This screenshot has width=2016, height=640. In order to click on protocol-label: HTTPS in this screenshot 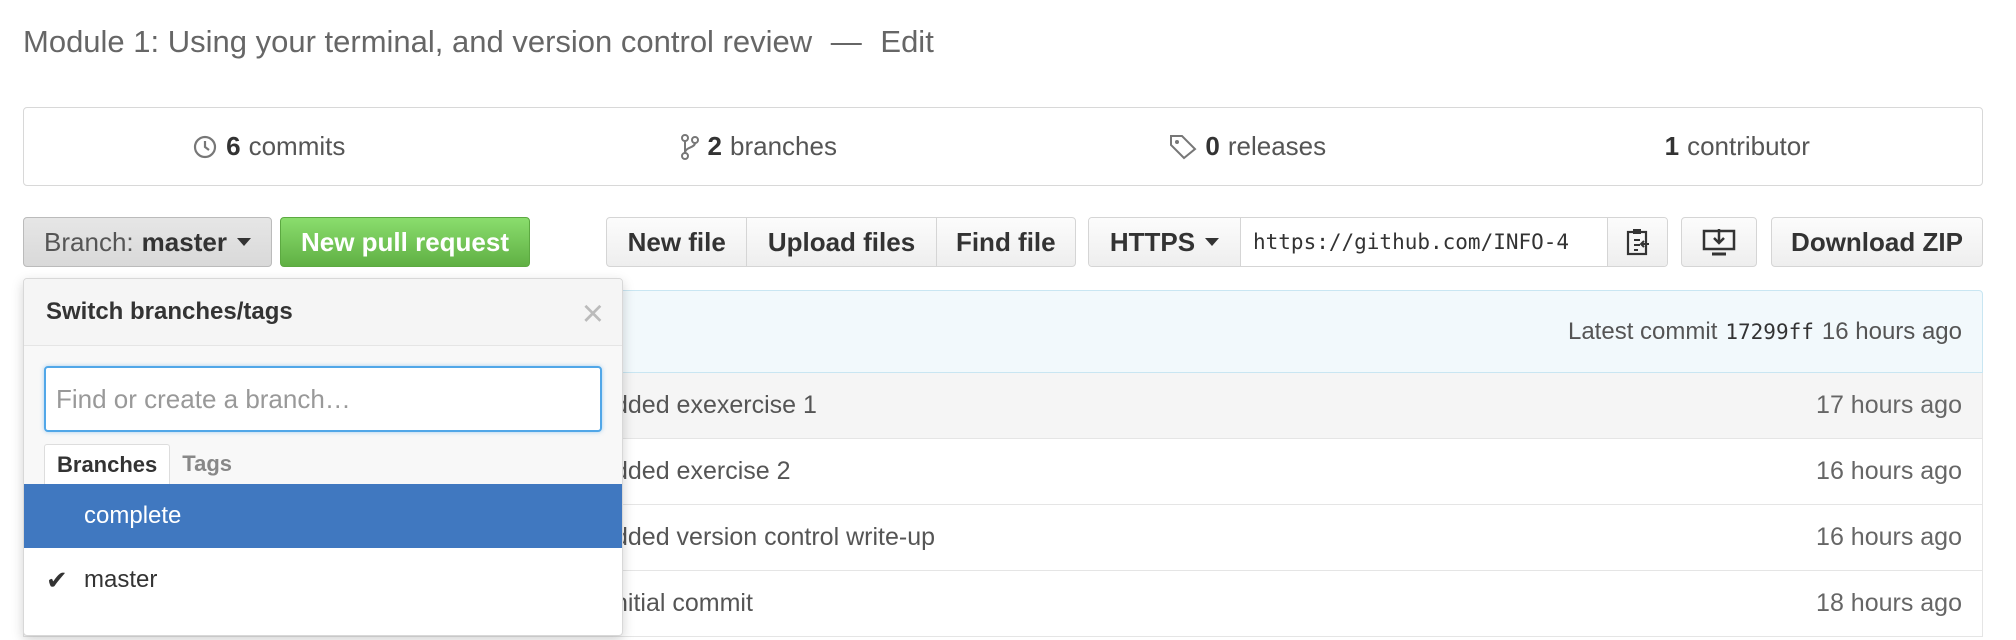, I will do `click(1152, 241)`.